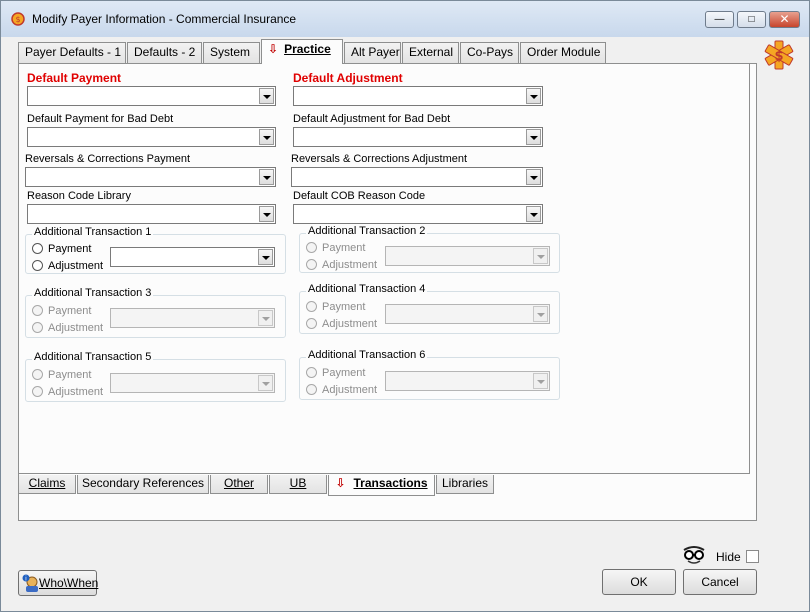 The image size is (810, 612). Describe the element at coordinates (639, 582) in the screenshot. I see `ok-button: OK` at that location.